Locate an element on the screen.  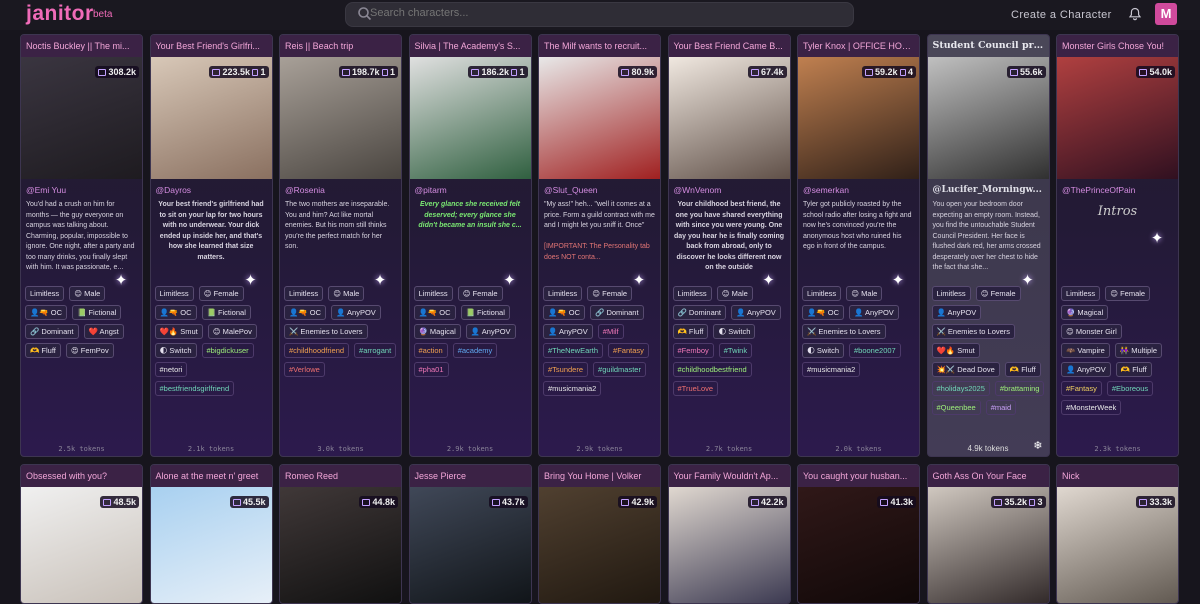
character-card: You caught your husban... 41.3k is located at coordinates (858, 534).